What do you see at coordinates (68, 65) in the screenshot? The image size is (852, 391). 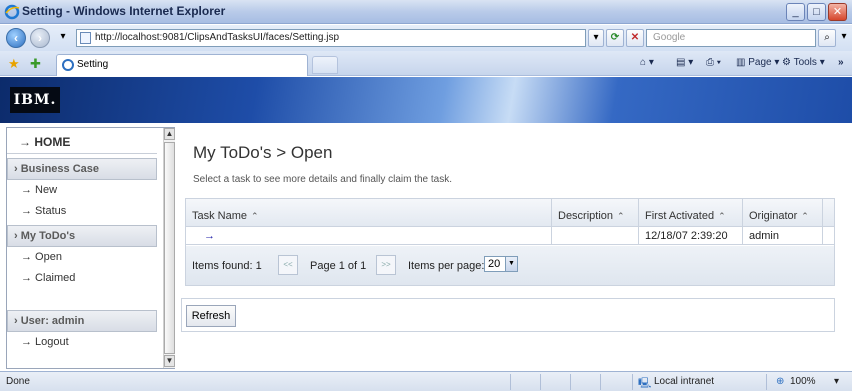 I see `ie-tab-icon` at bounding box center [68, 65].